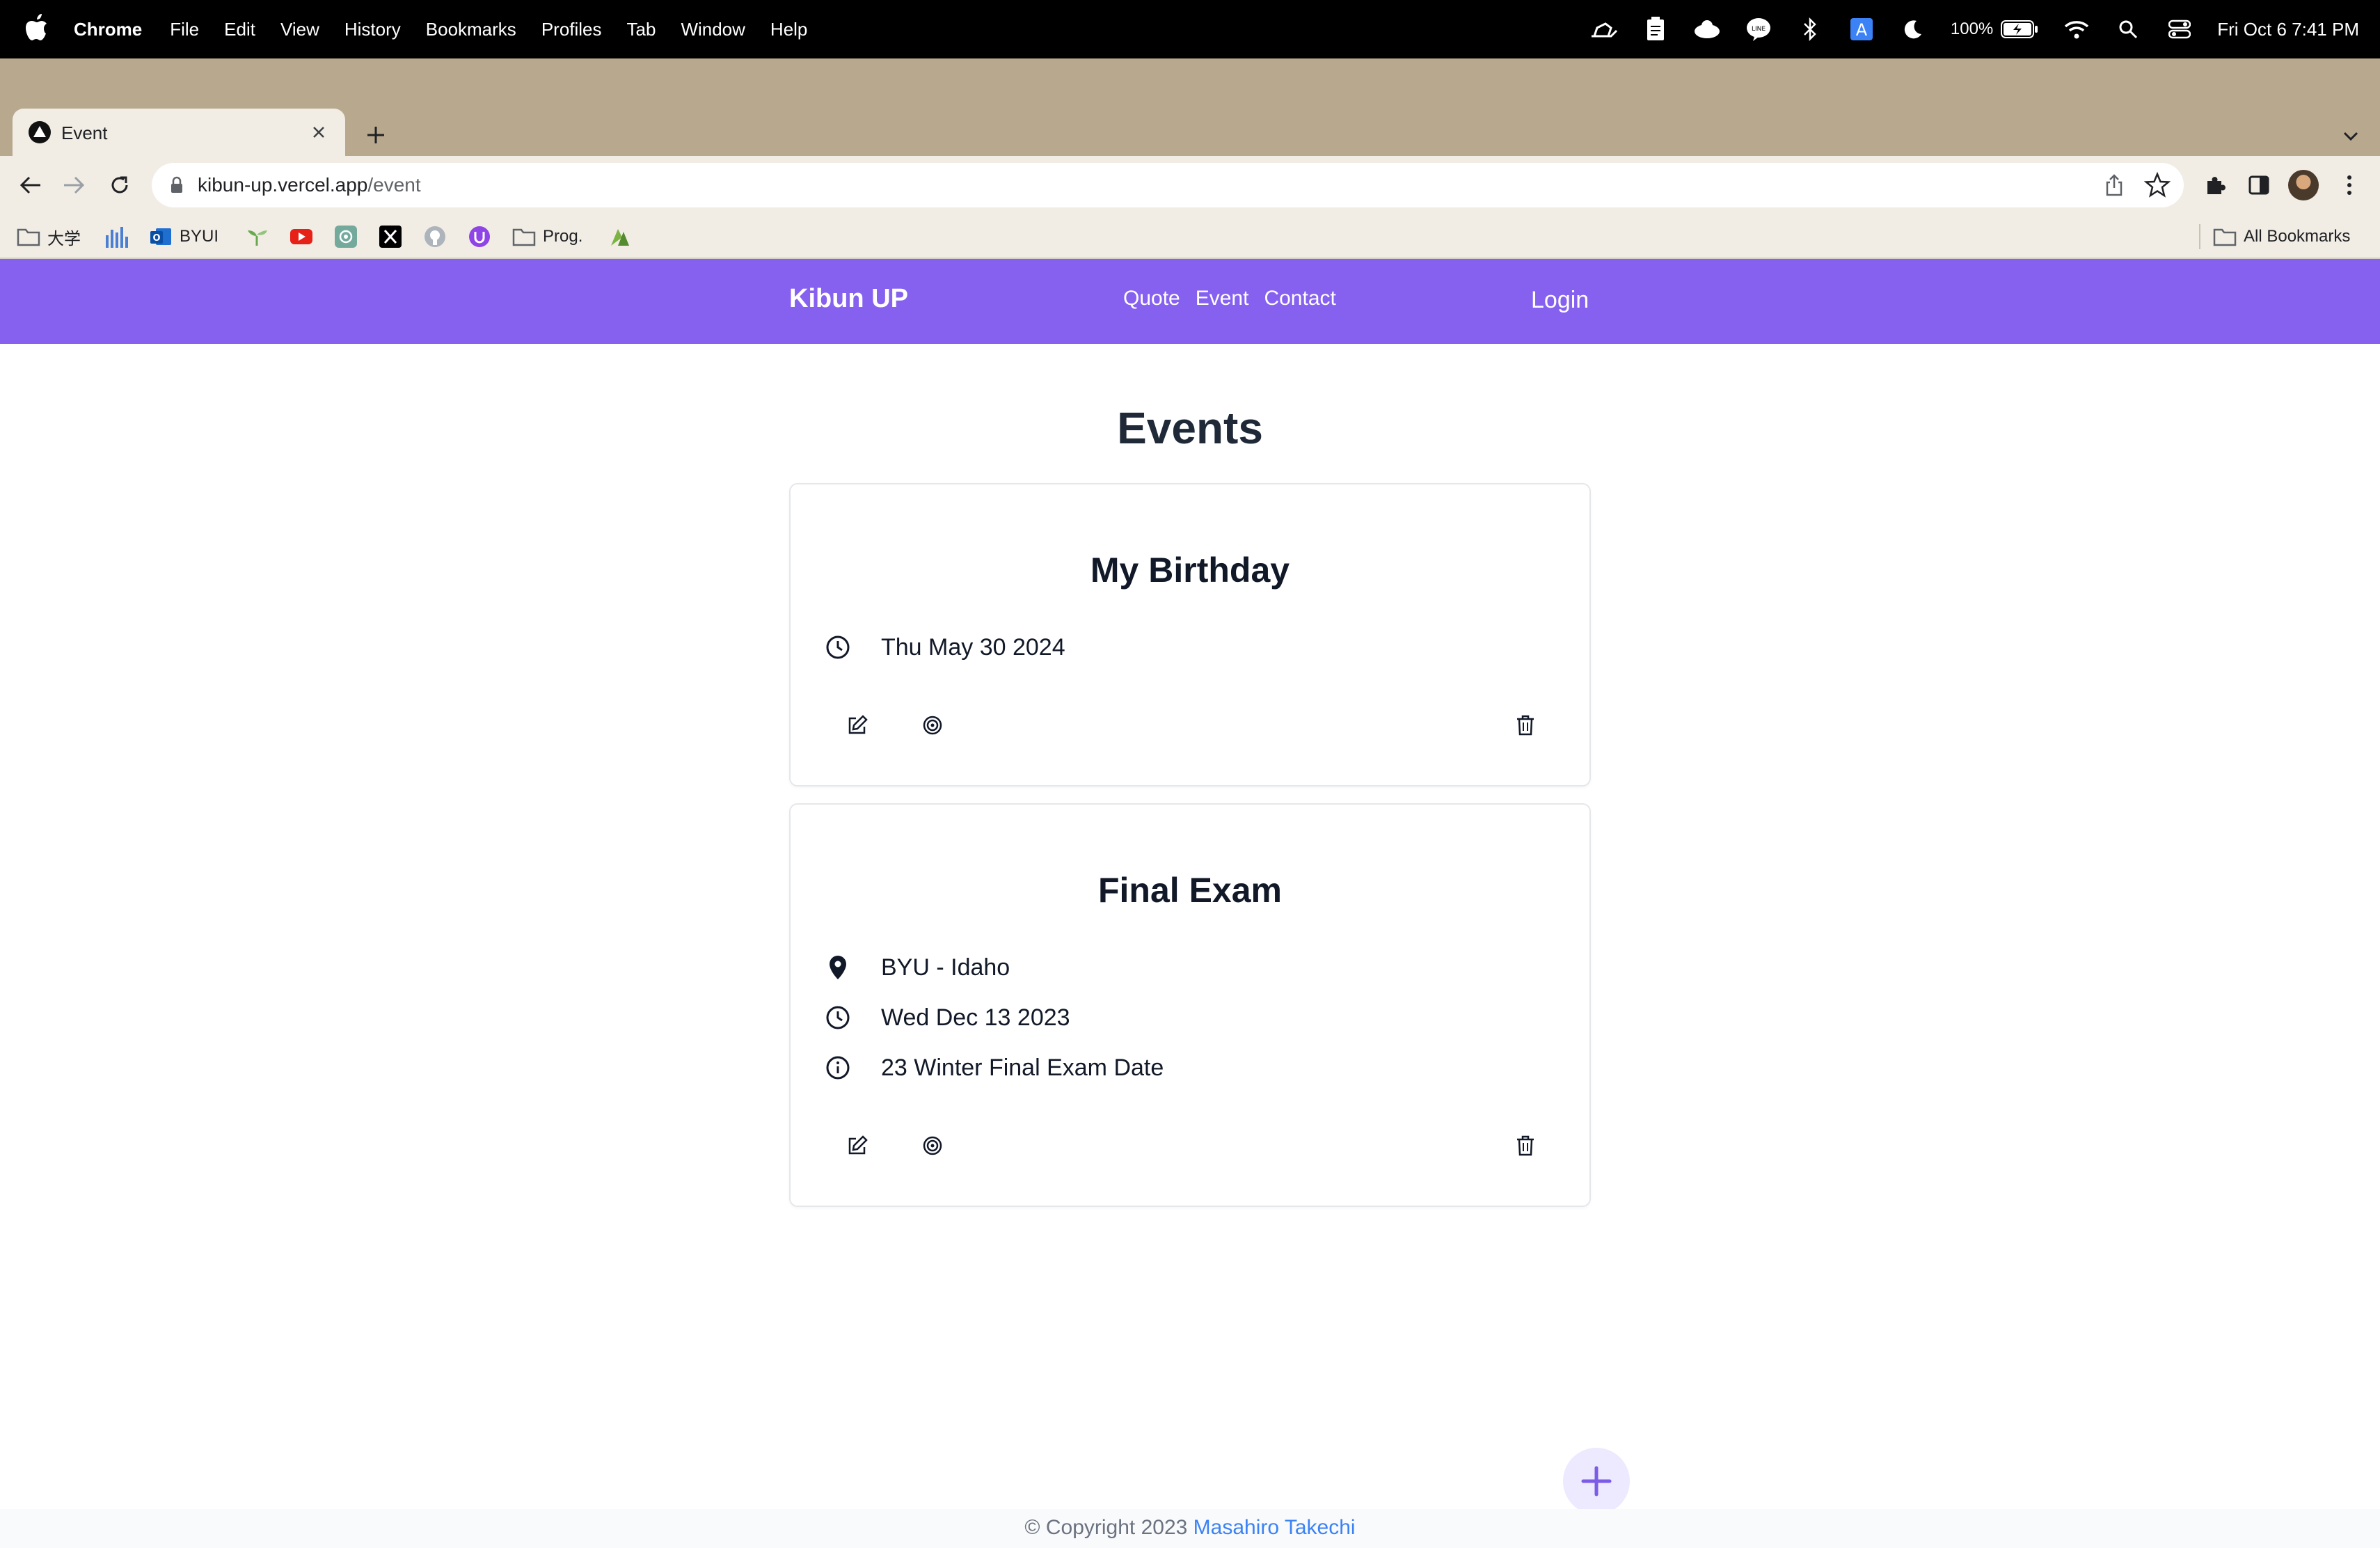 The width and height of the screenshot is (2380, 1548). What do you see at coordinates (471, 29) in the screenshot?
I see `menu-bookmarks: Bookmarks` at bounding box center [471, 29].